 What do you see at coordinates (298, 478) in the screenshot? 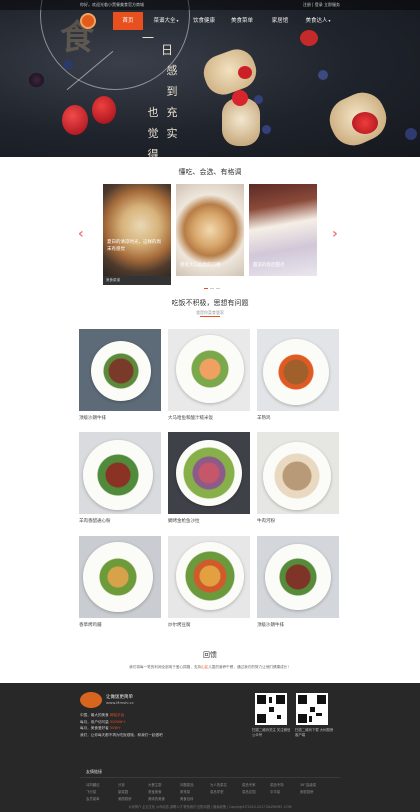
I see `dish-tile: 牛肉河粉` at bounding box center [298, 478].